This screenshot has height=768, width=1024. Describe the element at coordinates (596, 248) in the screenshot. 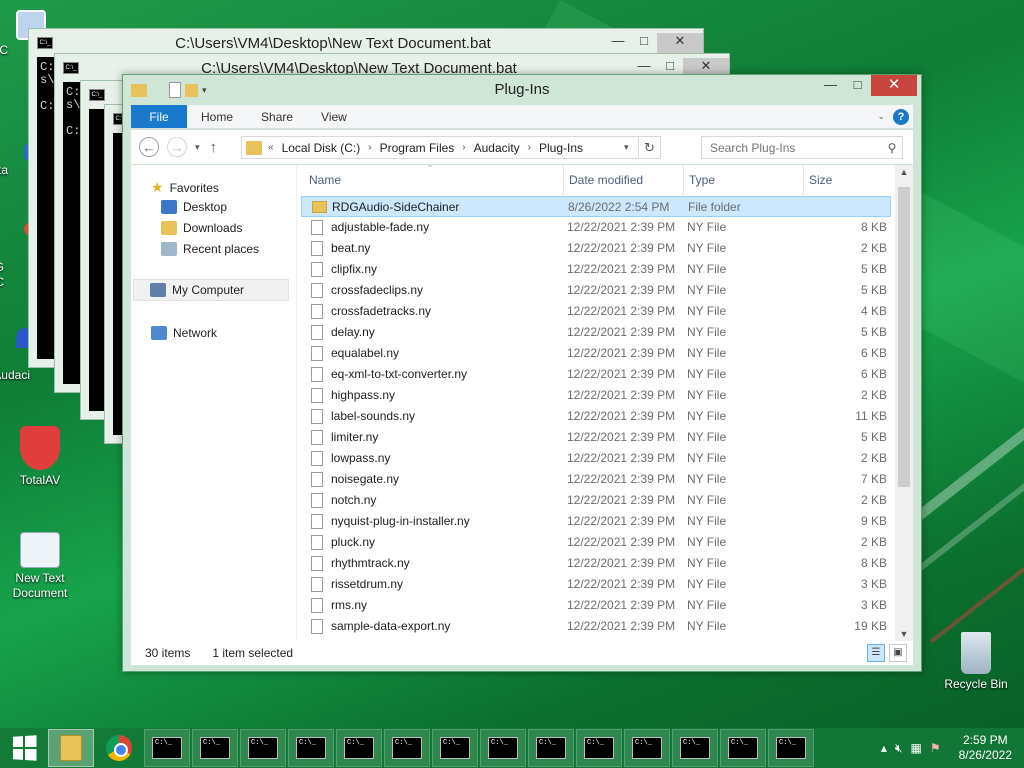

I see `file-row: beat.ny 12/22/2021 2:39 PM NY File 2 KB` at that location.